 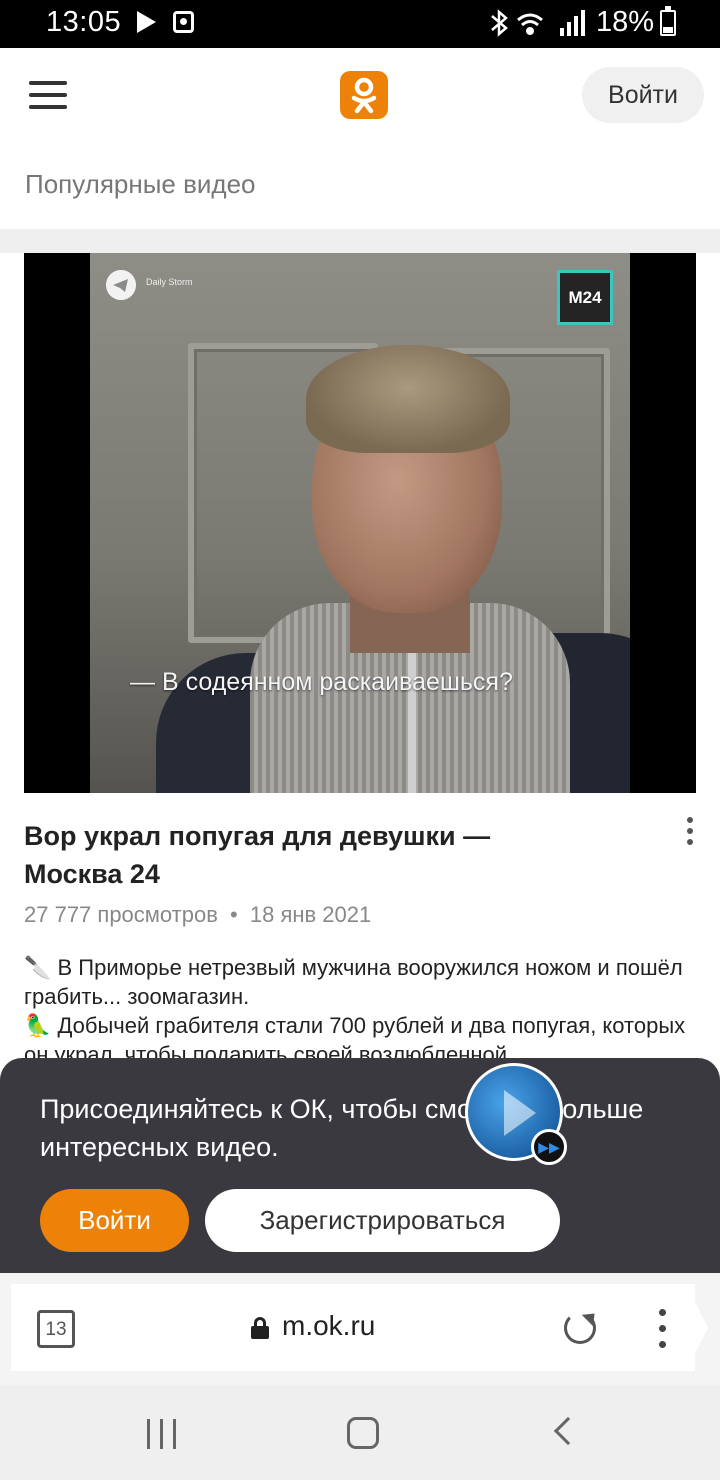 What do you see at coordinates (412, 718) in the screenshot?
I see `zipper` at bounding box center [412, 718].